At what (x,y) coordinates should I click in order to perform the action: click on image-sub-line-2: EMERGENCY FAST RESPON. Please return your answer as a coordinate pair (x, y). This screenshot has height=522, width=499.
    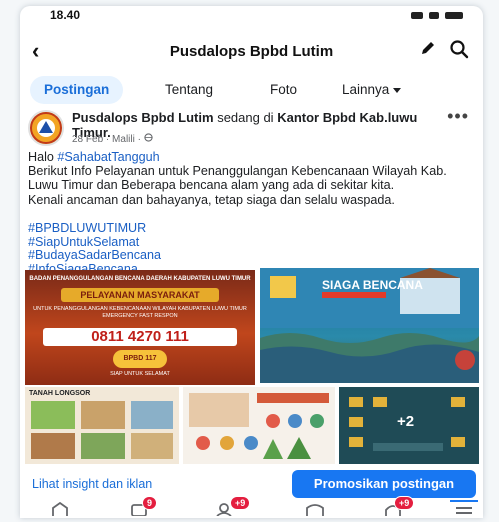
    Looking at the image, I should click on (140, 316).